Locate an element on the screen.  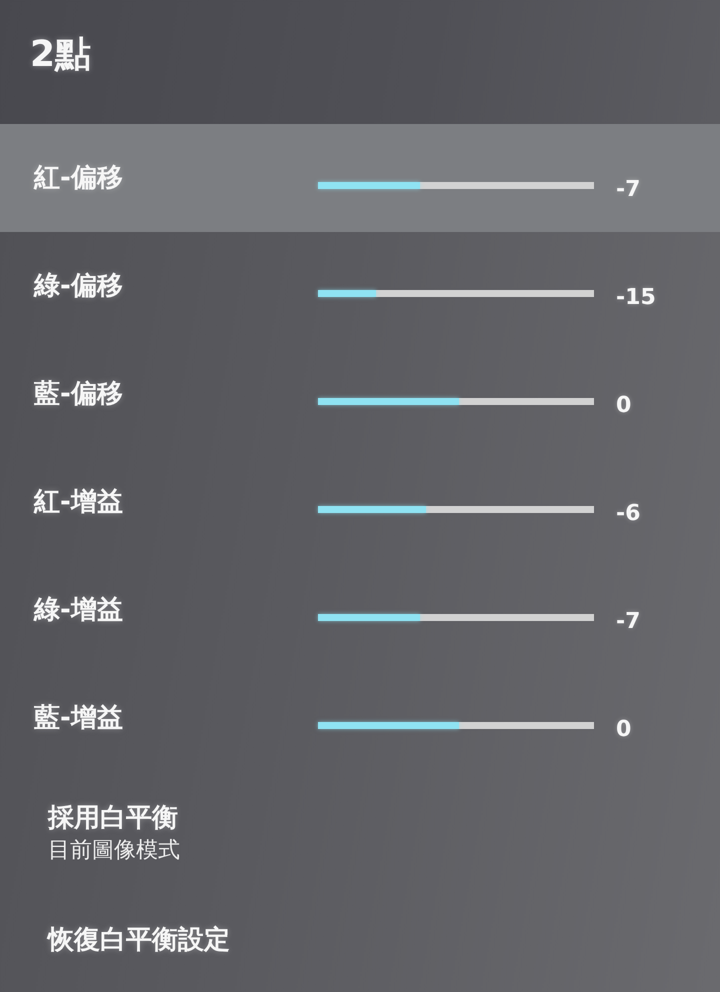
setting-label: 藍-增益 is located at coordinates (79, 718).